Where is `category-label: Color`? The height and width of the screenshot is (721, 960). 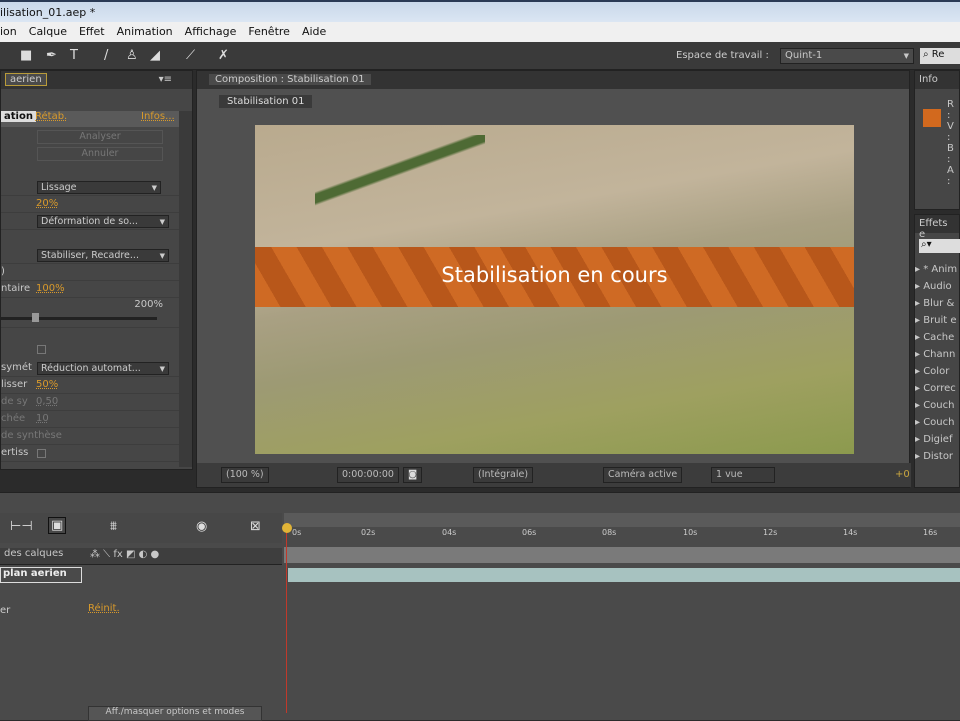 category-label: Color is located at coordinates (936, 371).